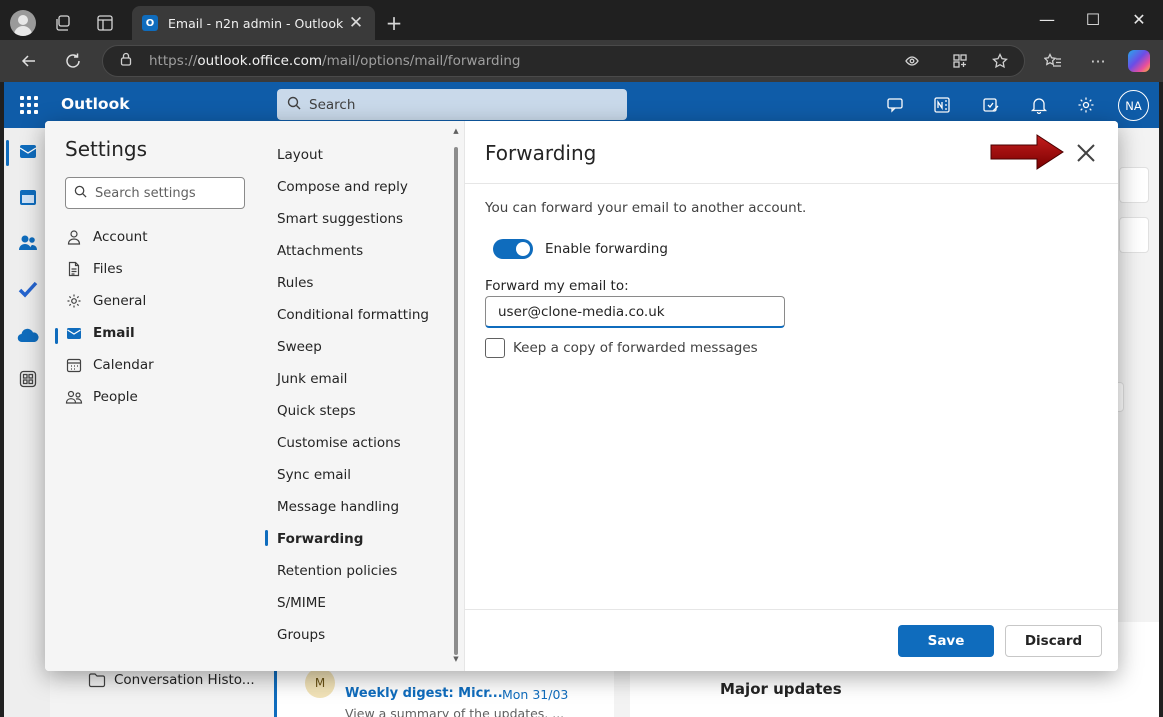 This screenshot has height=717, width=1163. What do you see at coordinates (7, 153) in the screenshot?
I see `rail-active-indicator` at bounding box center [7, 153].